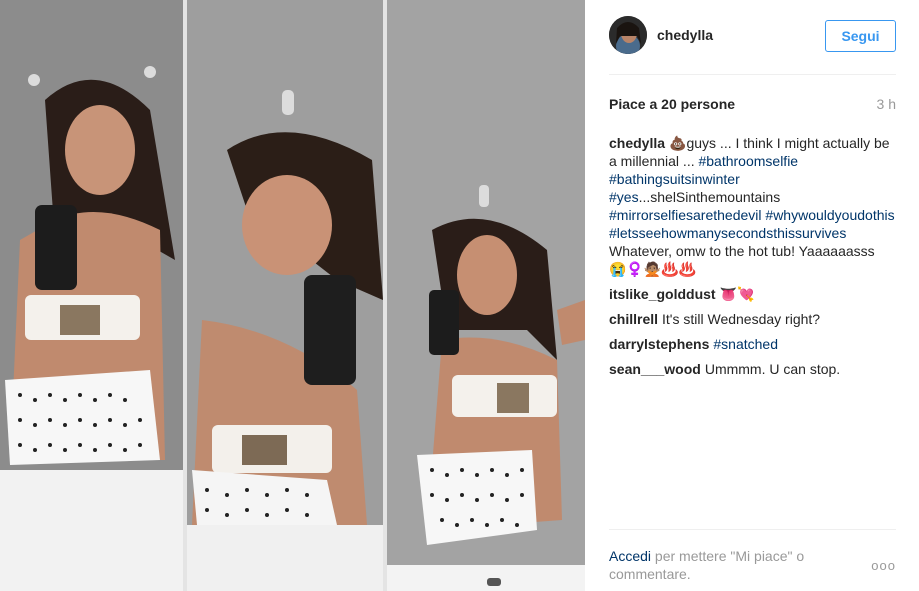 The image size is (919, 591). I want to click on comment-author: itslike_golddust, so click(662, 294).